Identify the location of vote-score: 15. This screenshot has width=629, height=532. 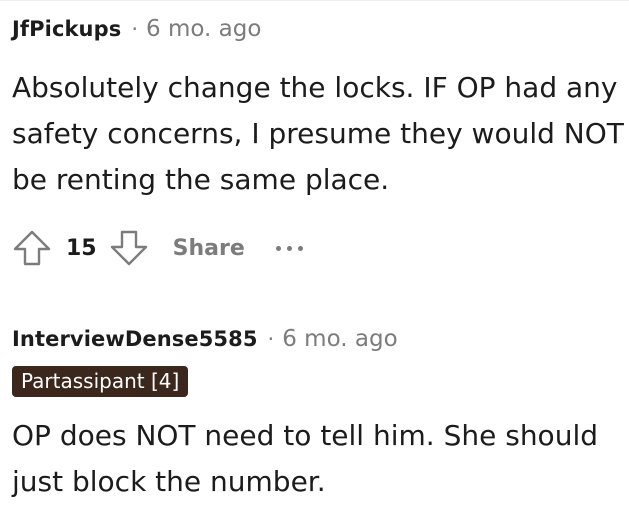
(81, 248).